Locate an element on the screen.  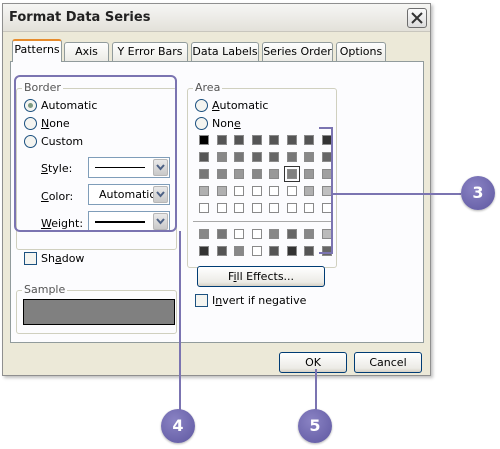
tab-axis: Axis is located at coordinates (86, 51).